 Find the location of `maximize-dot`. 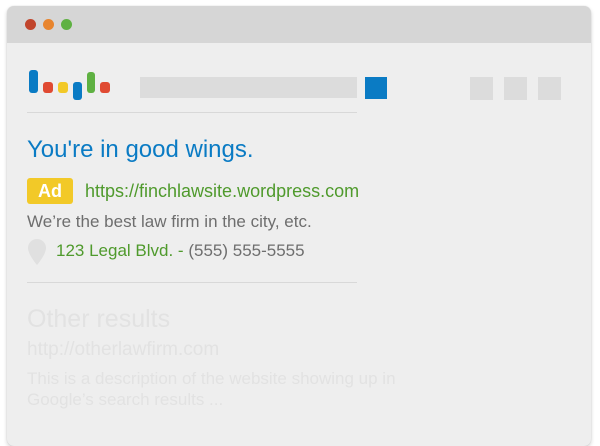

maximize-dot is located at coordinates (66, 24).